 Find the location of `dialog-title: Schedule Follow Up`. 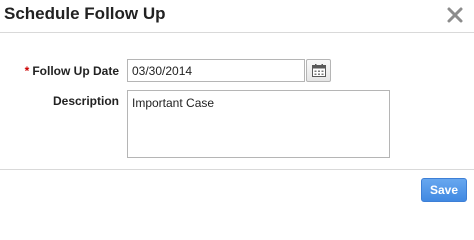

dialog-title: Schedule Follow Up is located at coordinates (85, 13).